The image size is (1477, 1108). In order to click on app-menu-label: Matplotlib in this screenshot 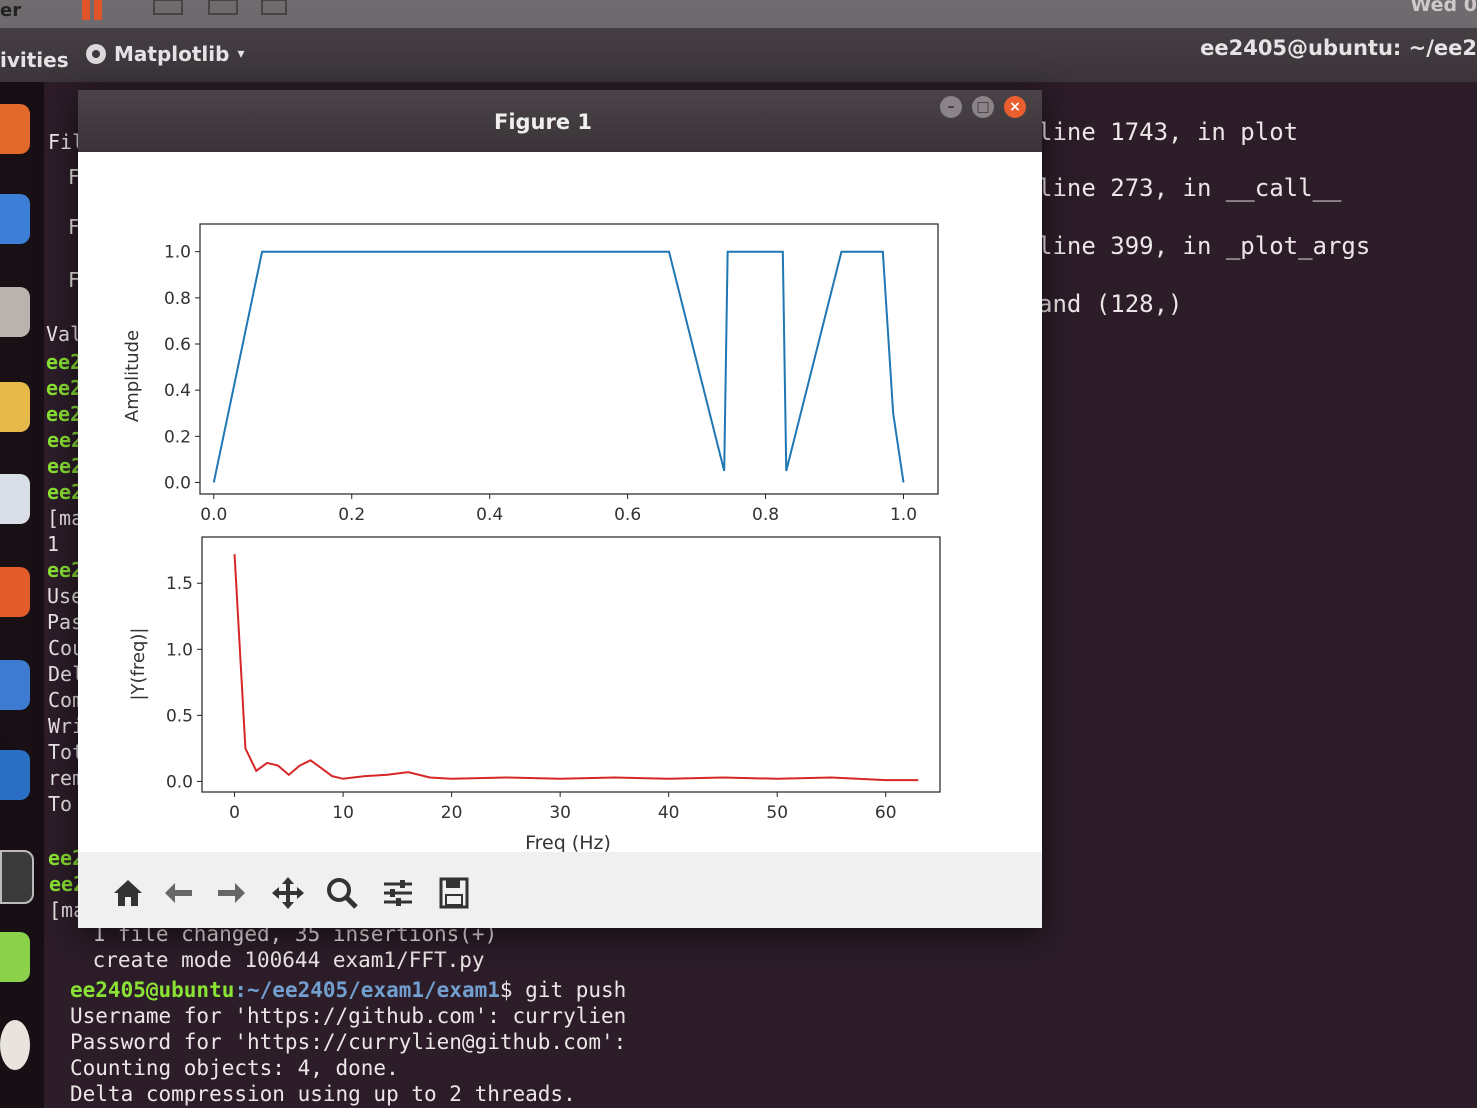, I will do `click(172, 54)`.